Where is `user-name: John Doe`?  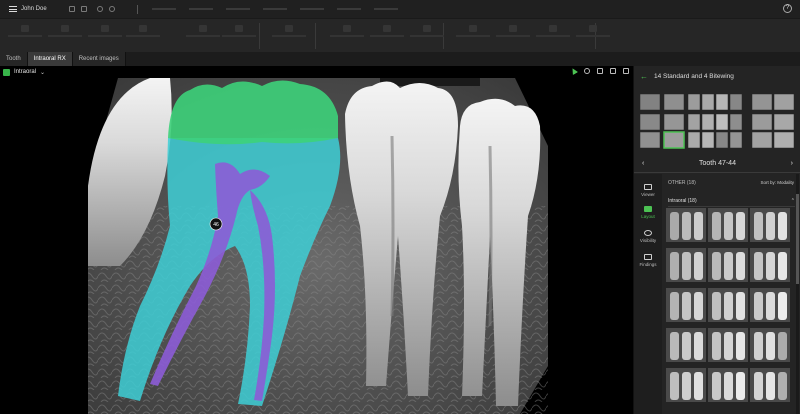
user-name: John Doe is located at coordinates (34, 9).